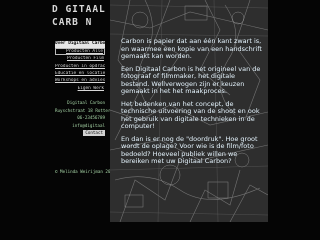 This screenshot has height=240, width=320. I want to click on copyright-text: © Melinda Weirijman 2014, so click(85, 171).